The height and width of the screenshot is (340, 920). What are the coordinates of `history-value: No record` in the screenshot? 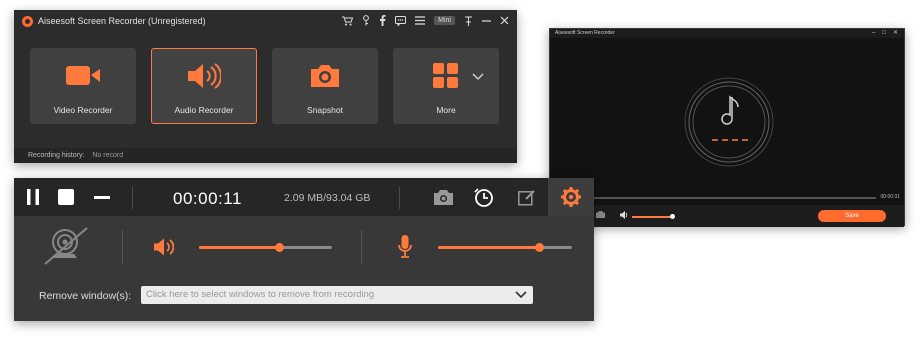 It's located at (108, 155).